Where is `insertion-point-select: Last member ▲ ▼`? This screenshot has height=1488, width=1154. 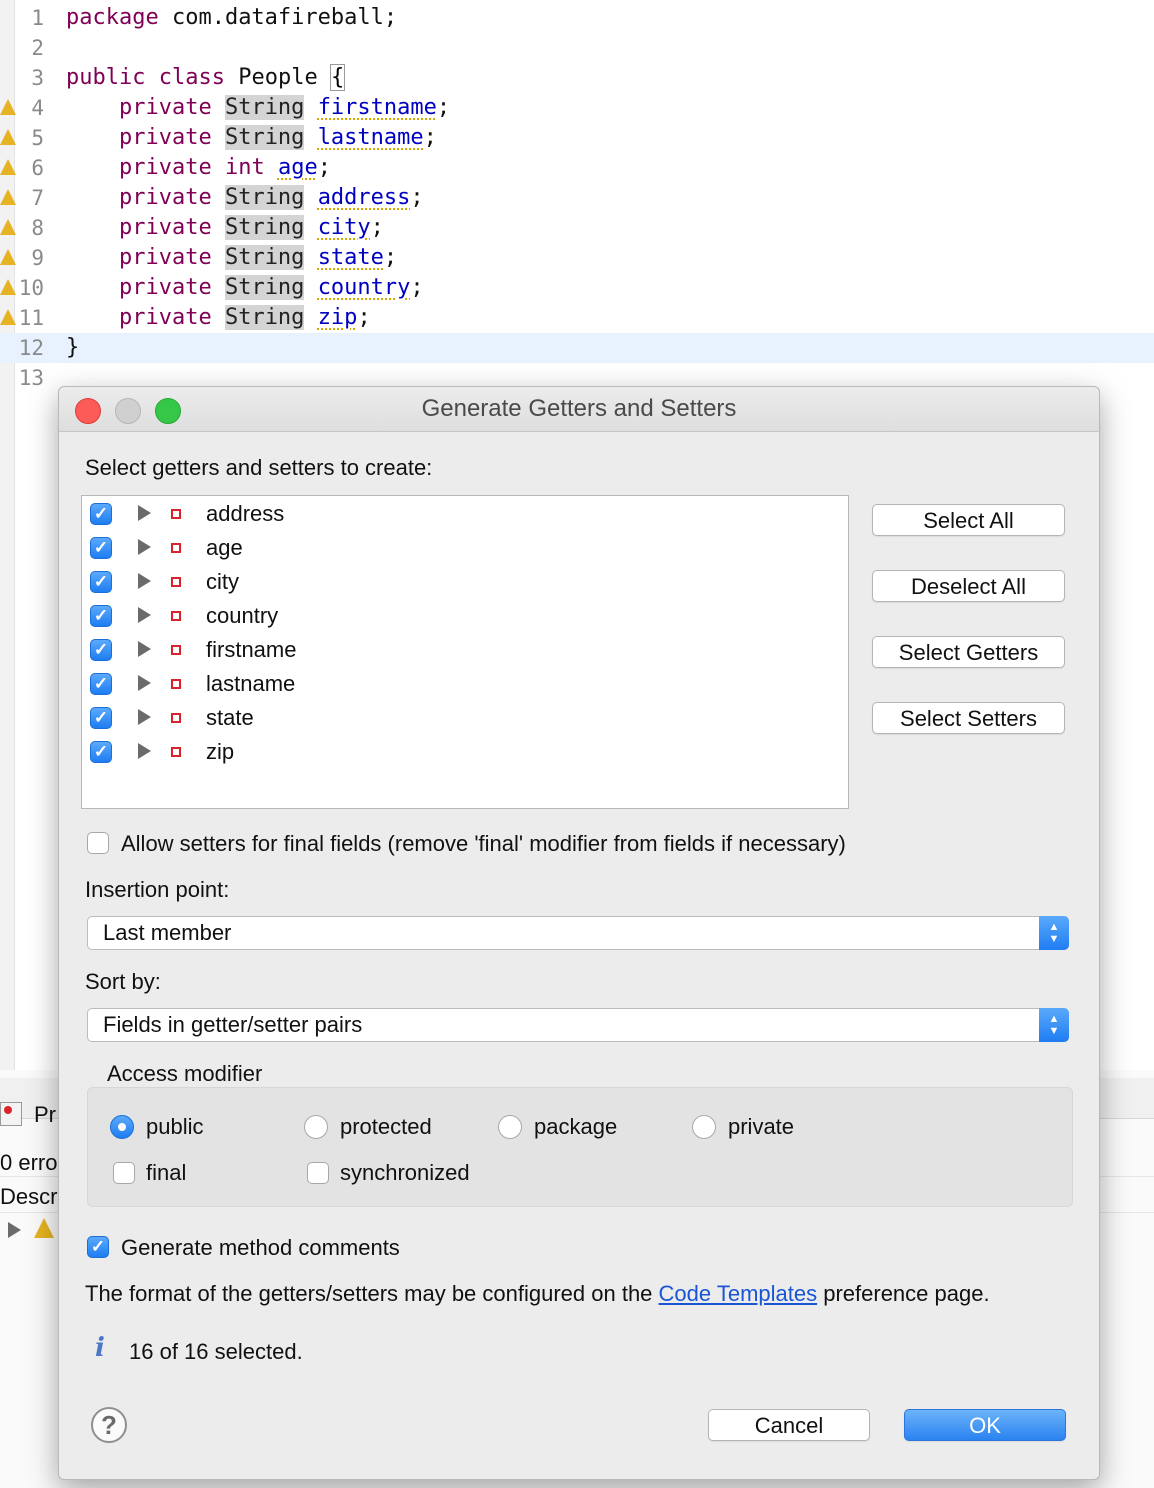 insertion-point-select: Last member ▲ ▼ is located at coordinates (578, 933).